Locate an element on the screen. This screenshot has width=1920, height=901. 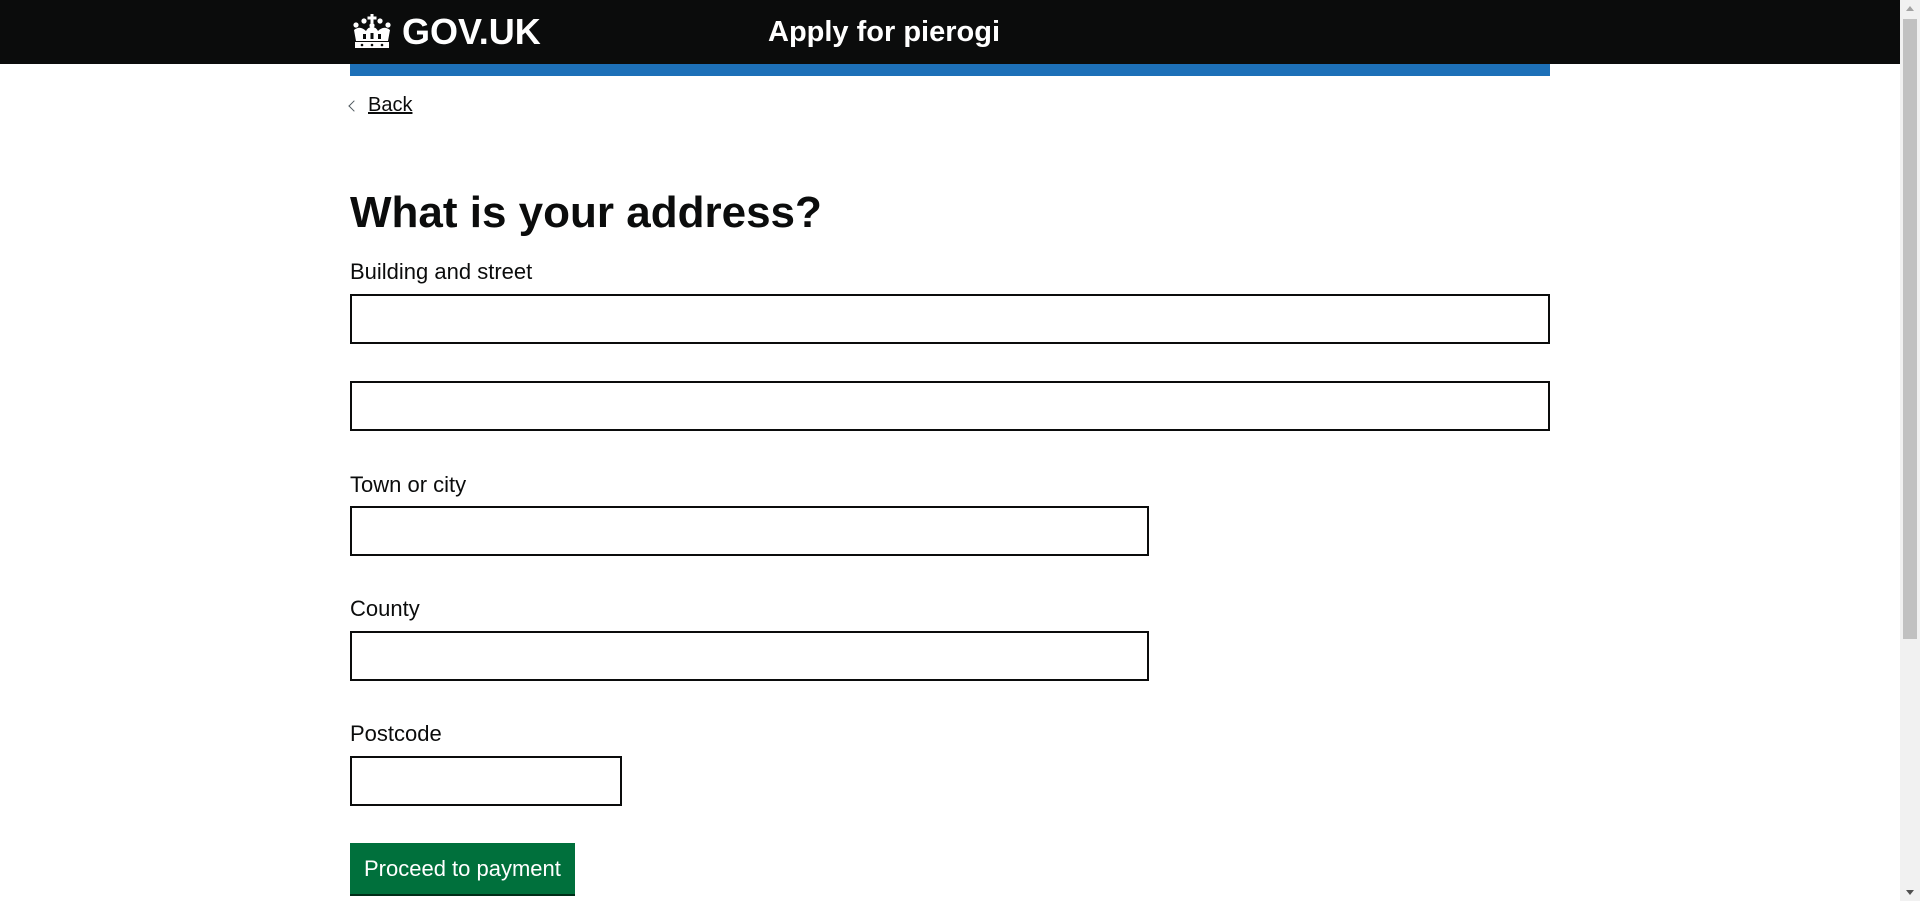
town-city-input is located at coordinates (749, 531).